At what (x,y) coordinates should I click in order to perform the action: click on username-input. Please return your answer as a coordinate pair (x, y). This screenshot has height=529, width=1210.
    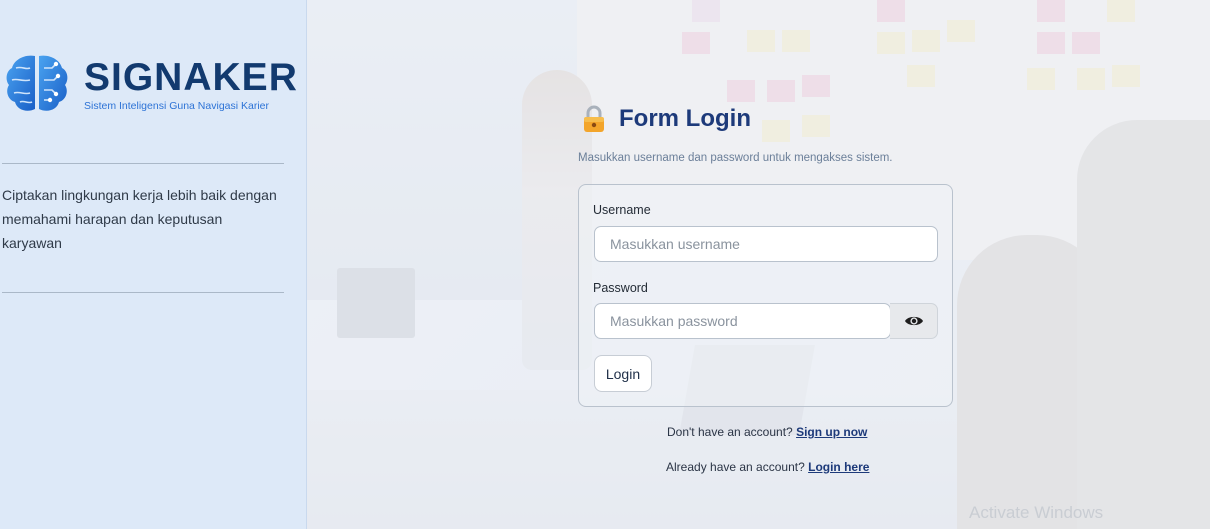
    Looking at the image, I should click on (766, 244).